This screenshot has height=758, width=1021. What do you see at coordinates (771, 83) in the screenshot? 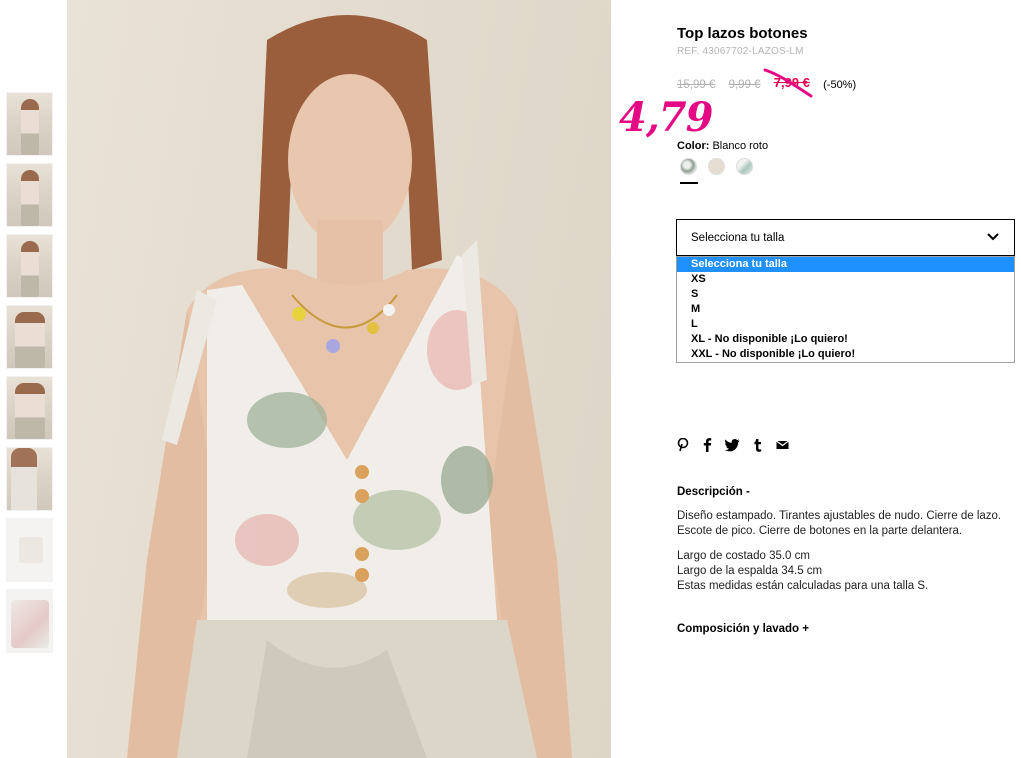
I see `price-row: 15,99 € 9,99 € 7,99 € (-50%)` at bounding box center [771, 83].